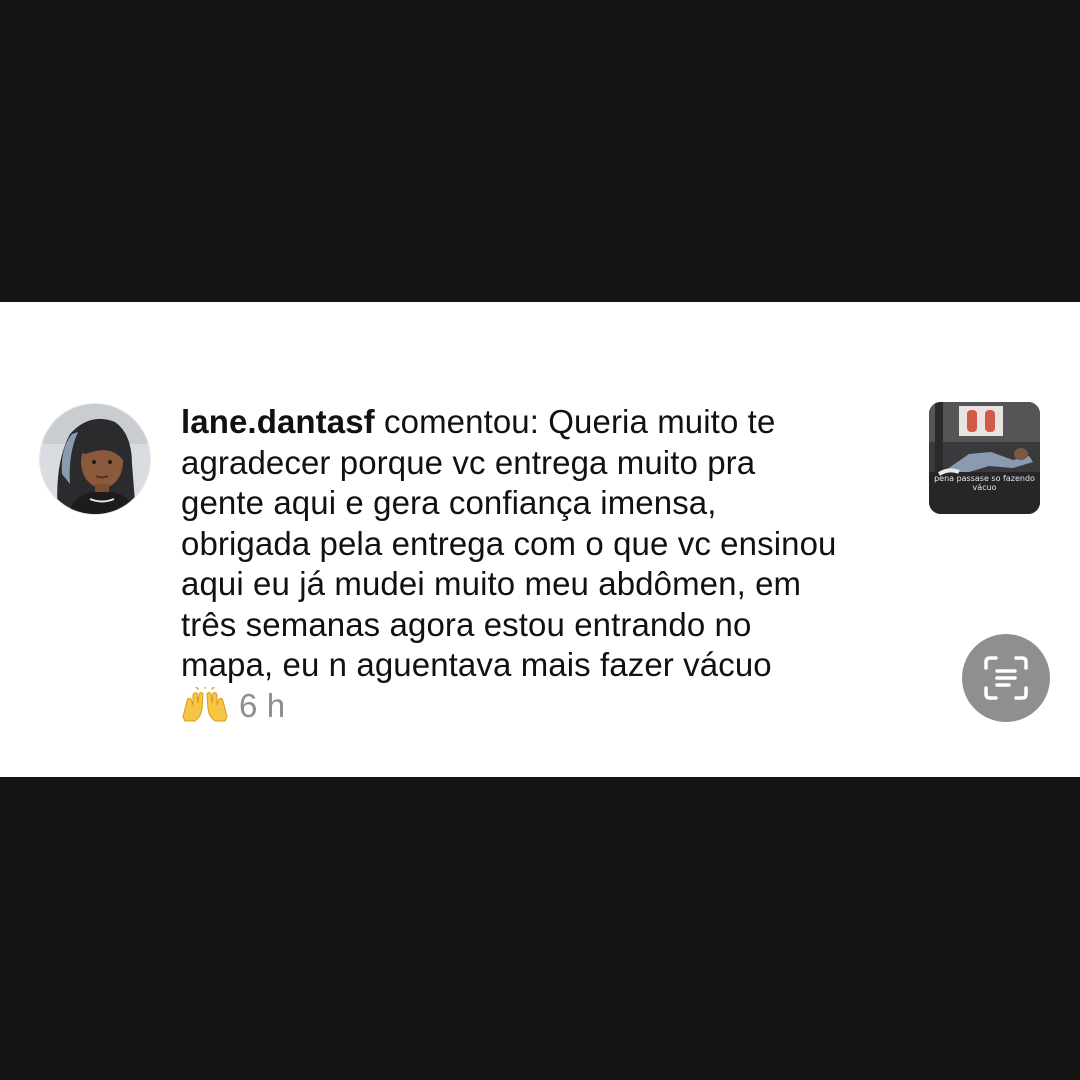  I want to click on comment-line-2: agradecer porque vc entrega muito pra, so click(468, 462).